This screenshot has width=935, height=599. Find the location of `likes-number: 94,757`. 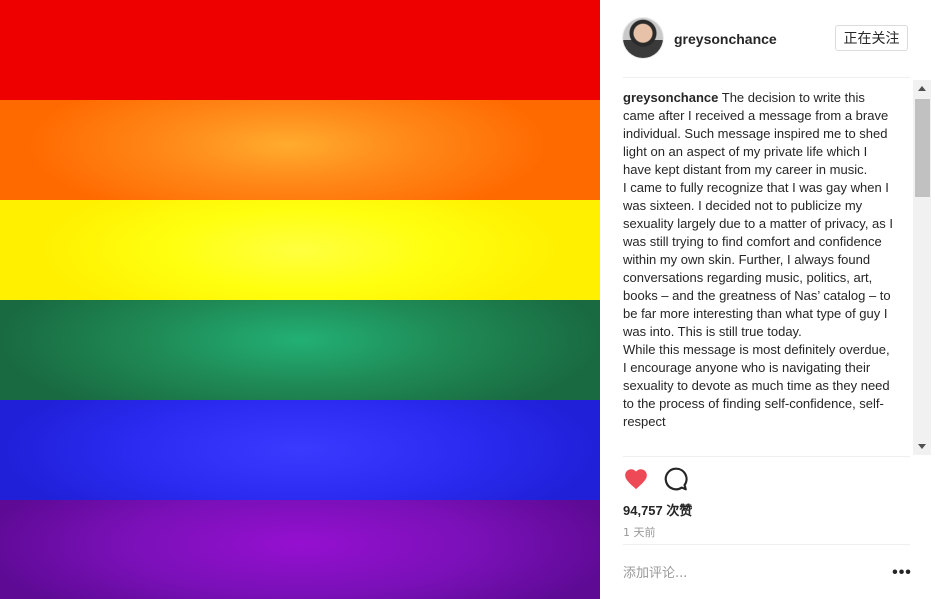

likes-number: 94,757 is located at coordinates (643, 510).